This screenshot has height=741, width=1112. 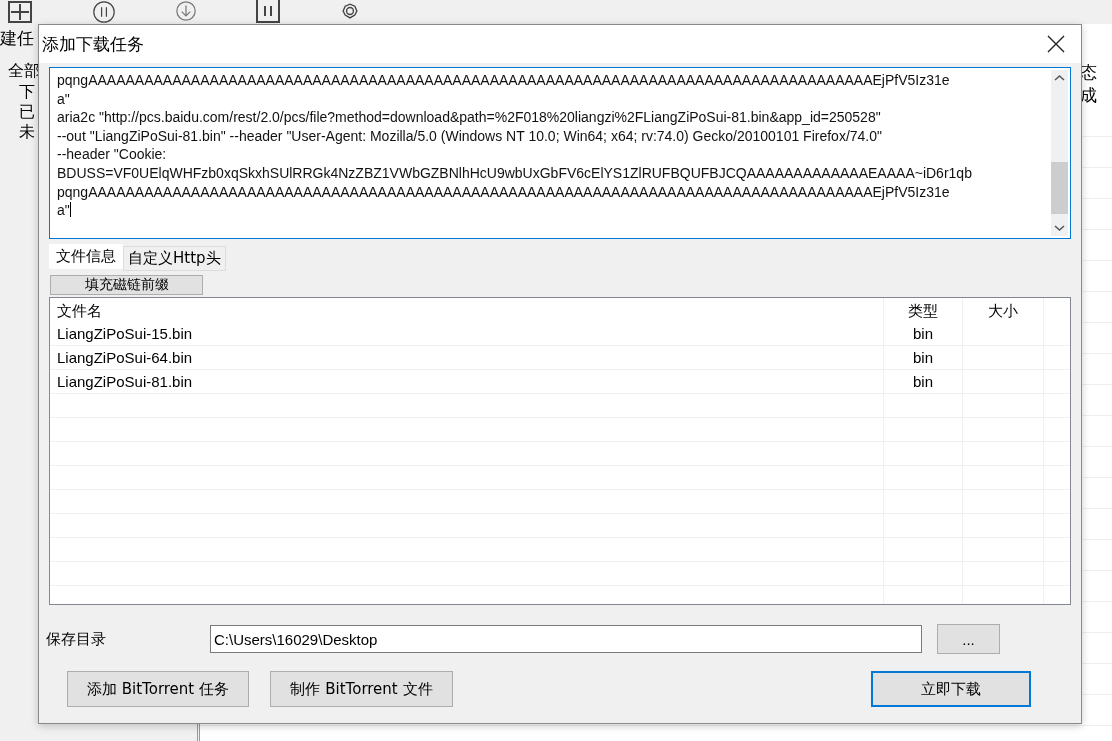 What do you see at coordinates (79, 311) in the screenshot?
I see `column-header: 文件名` at bounding box center [79, 311].